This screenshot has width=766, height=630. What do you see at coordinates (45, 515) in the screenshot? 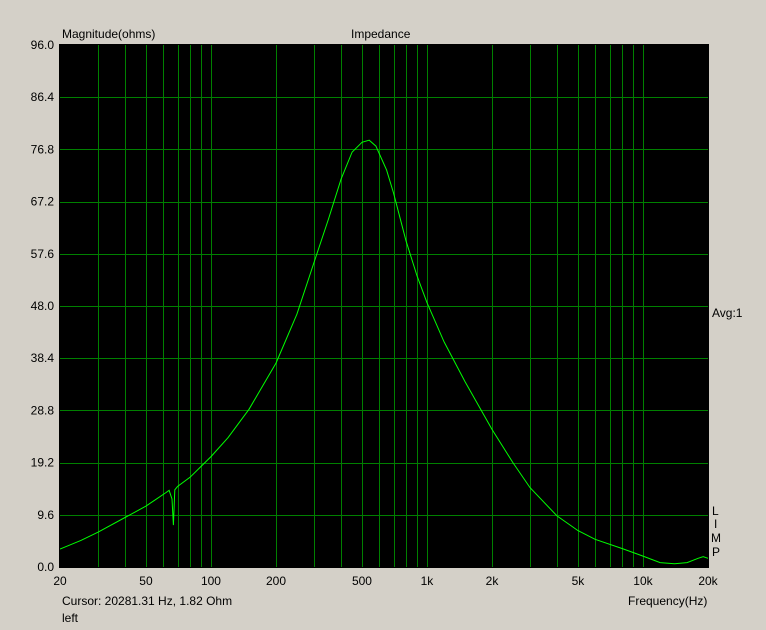
I see `y-tick-label: 9.6` at bounding box center [45, 515].